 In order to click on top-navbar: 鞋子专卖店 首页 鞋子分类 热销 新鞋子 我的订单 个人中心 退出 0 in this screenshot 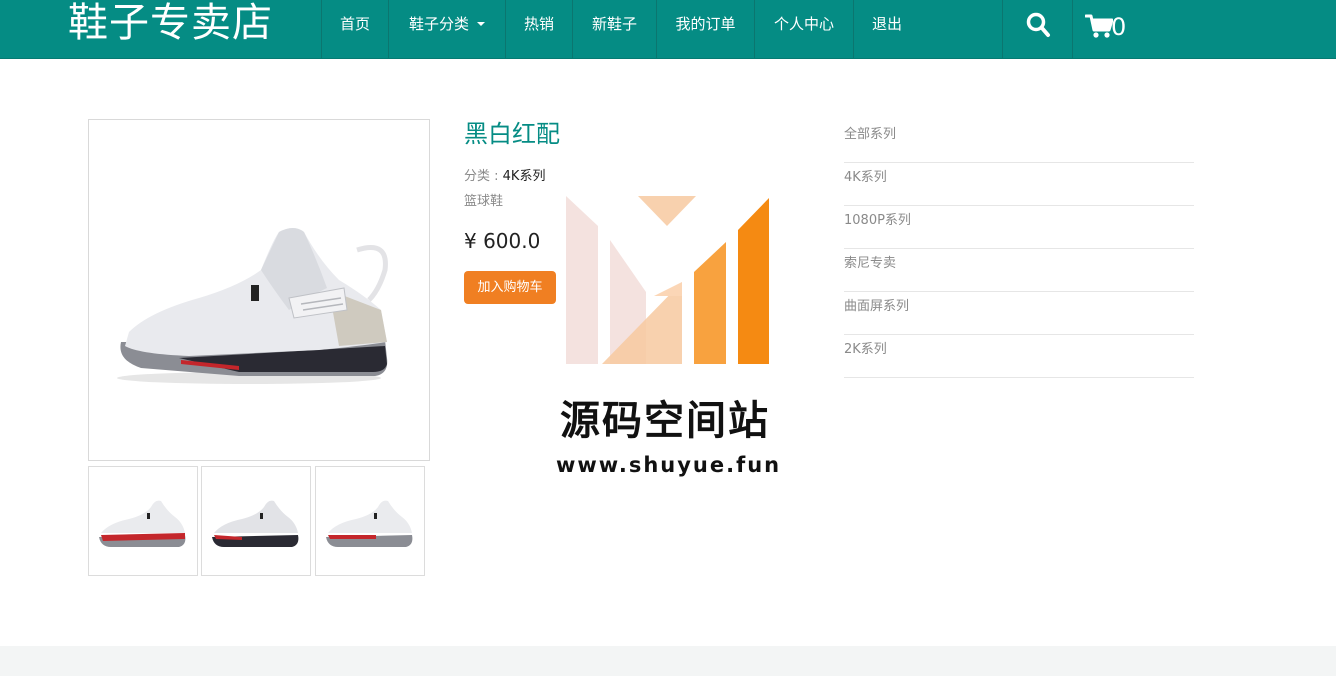, I will do `click(668, 29)`.